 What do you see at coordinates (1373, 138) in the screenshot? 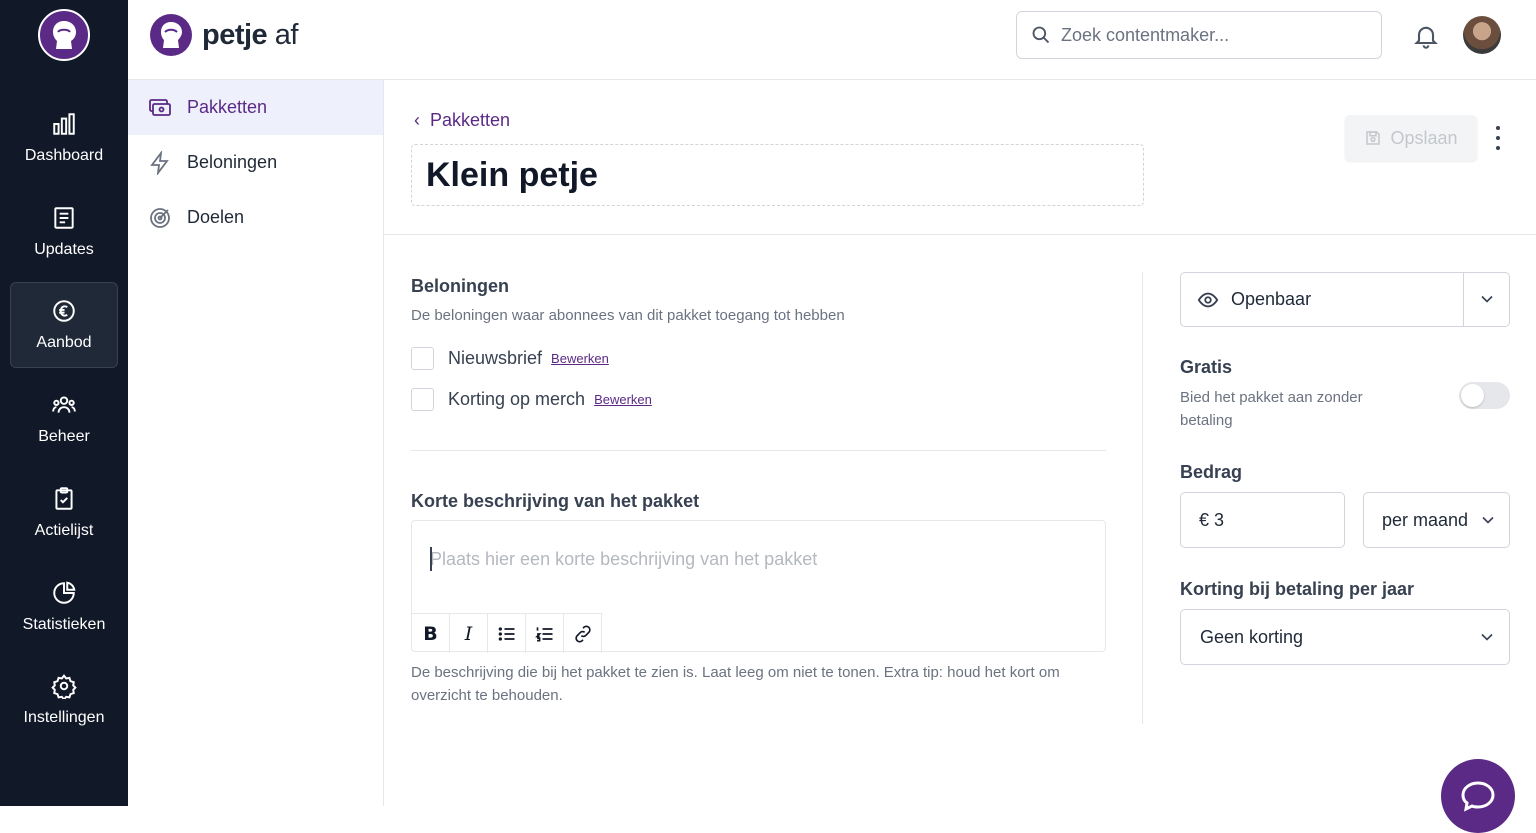
I see `save-icon` at bounding box center [1373, 138].